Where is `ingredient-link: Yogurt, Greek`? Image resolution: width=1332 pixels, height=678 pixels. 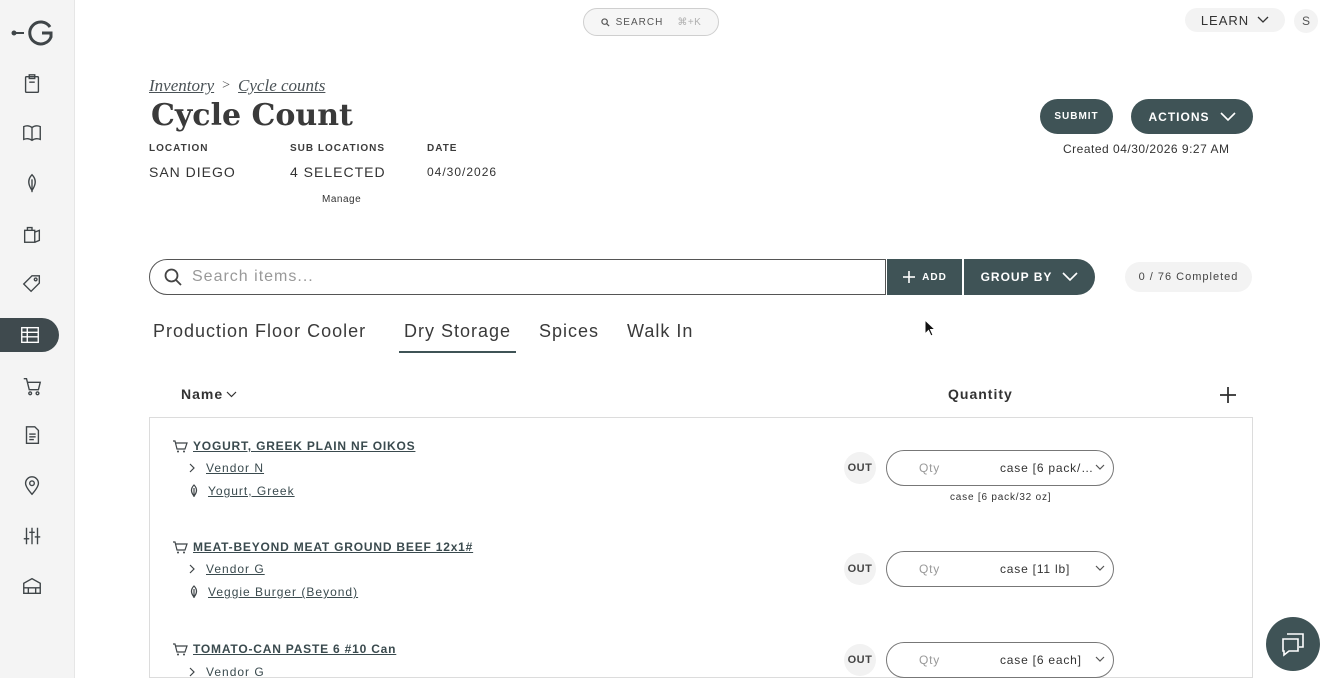 ingredient-link: Yogurt, Greek is located at coordinates (251, 491).